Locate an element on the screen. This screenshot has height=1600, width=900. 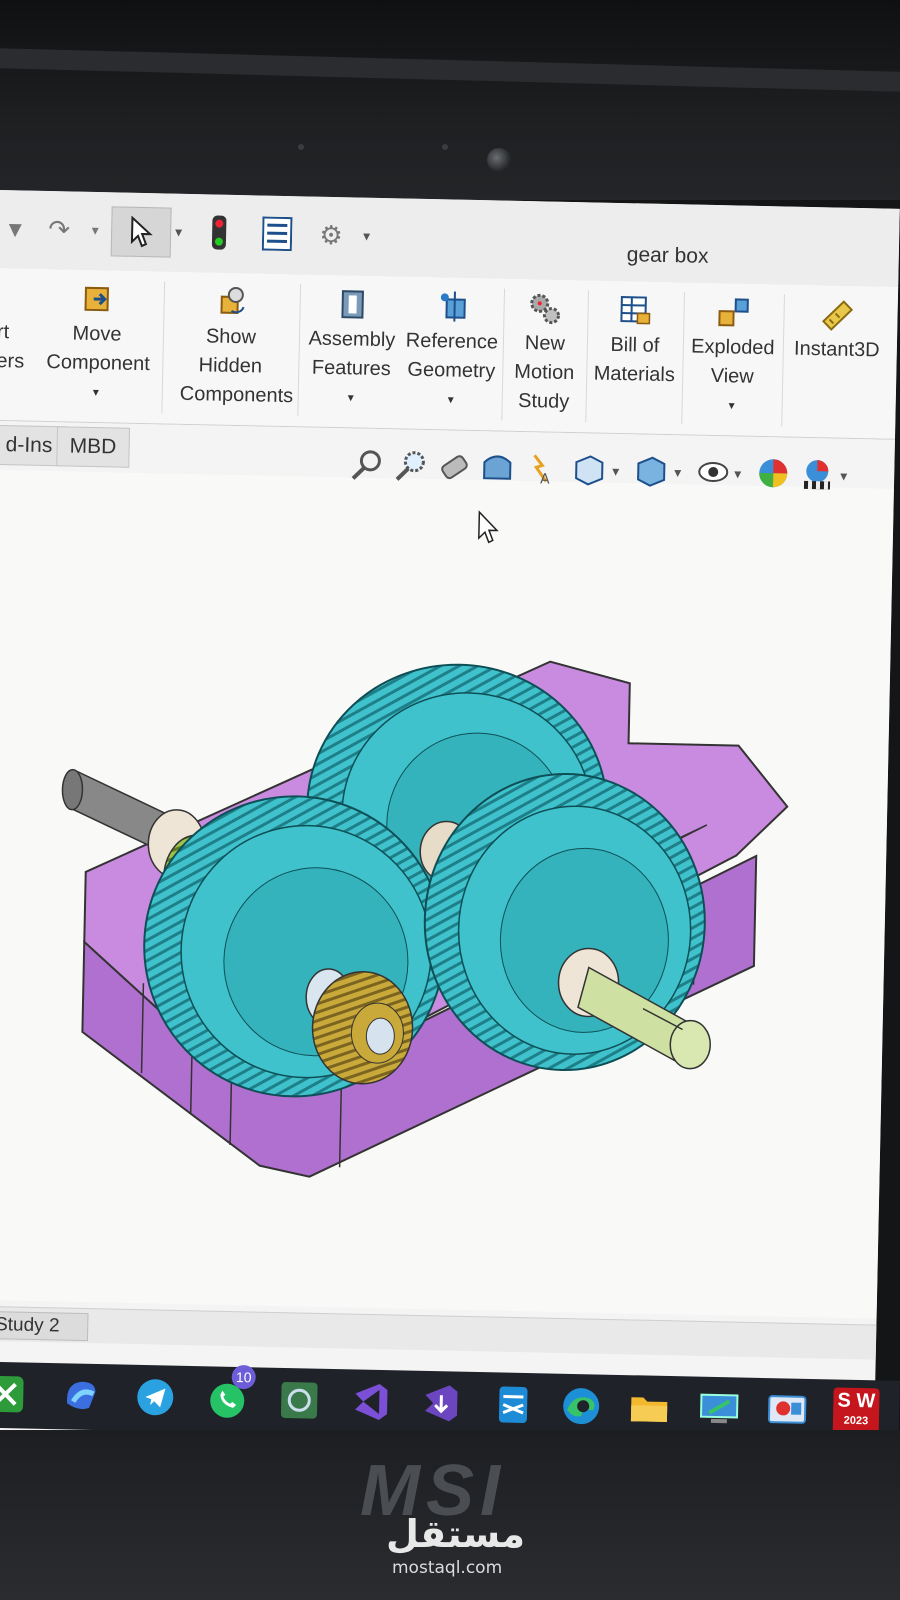
screenshot-tool-icon is located at coordinates (787, 1410).